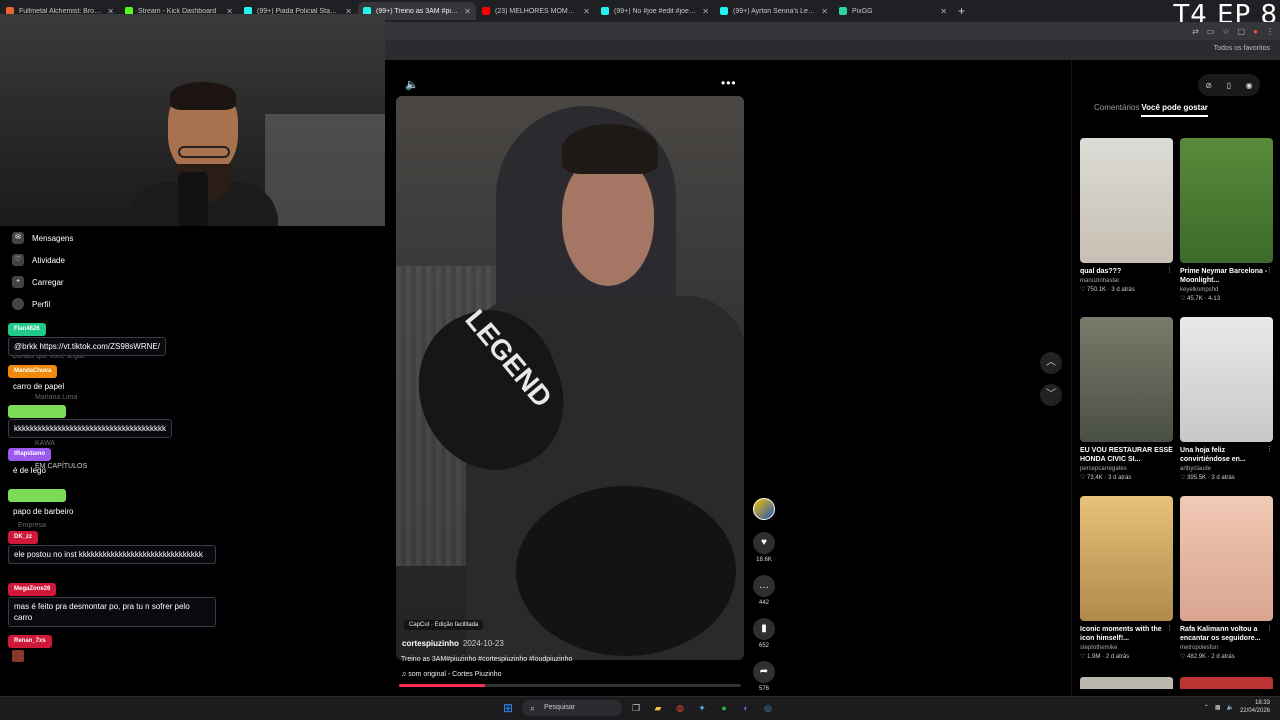  What do you see at coordinates (453, 643) in the screenshot?
I see `video-author: cortespiuzinho 2024-10-23` at bounding box center [453, 643].